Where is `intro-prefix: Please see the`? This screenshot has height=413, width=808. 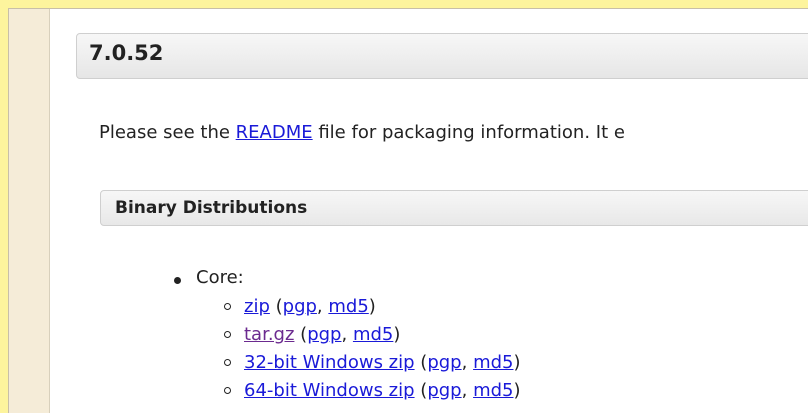
intro-prefix: Please see the is located at coordinates (167, 132).